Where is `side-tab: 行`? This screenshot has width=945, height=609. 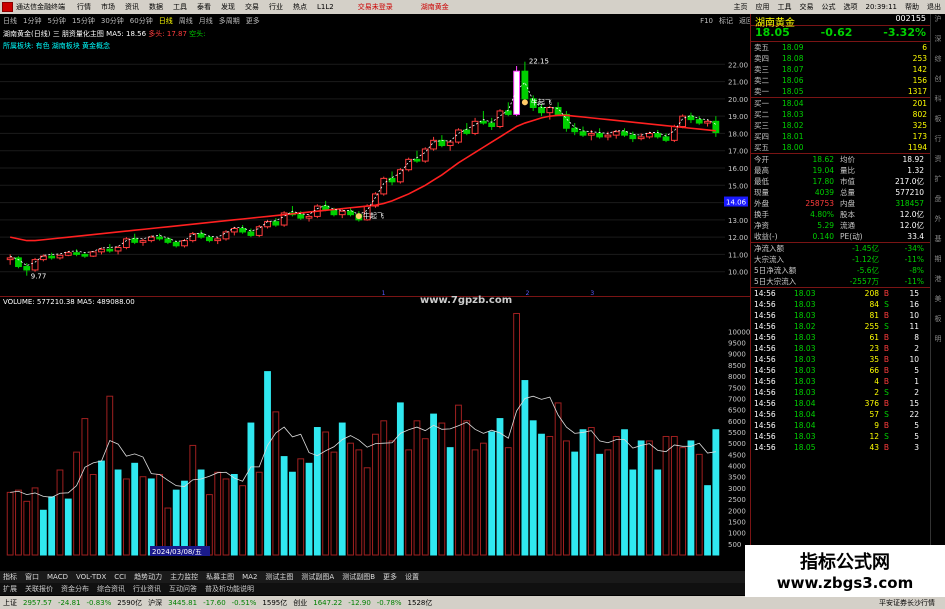 side-tab: 行 is located at coordinates (938, 144).